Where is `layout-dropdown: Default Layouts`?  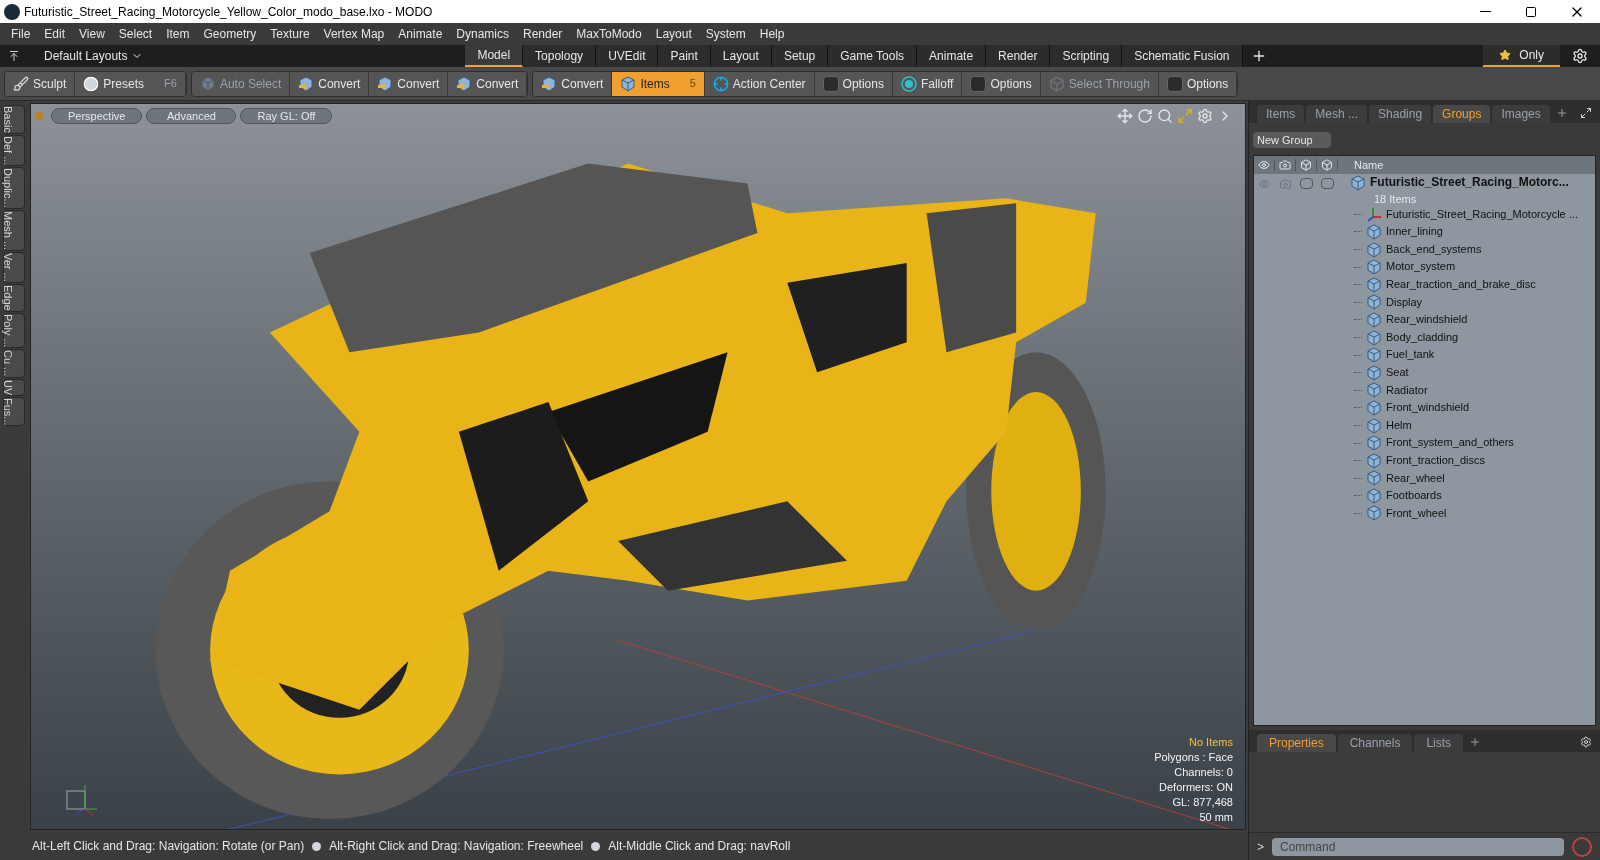 layout-dropdown: Default Layouts is located at coordinates (94, 56).